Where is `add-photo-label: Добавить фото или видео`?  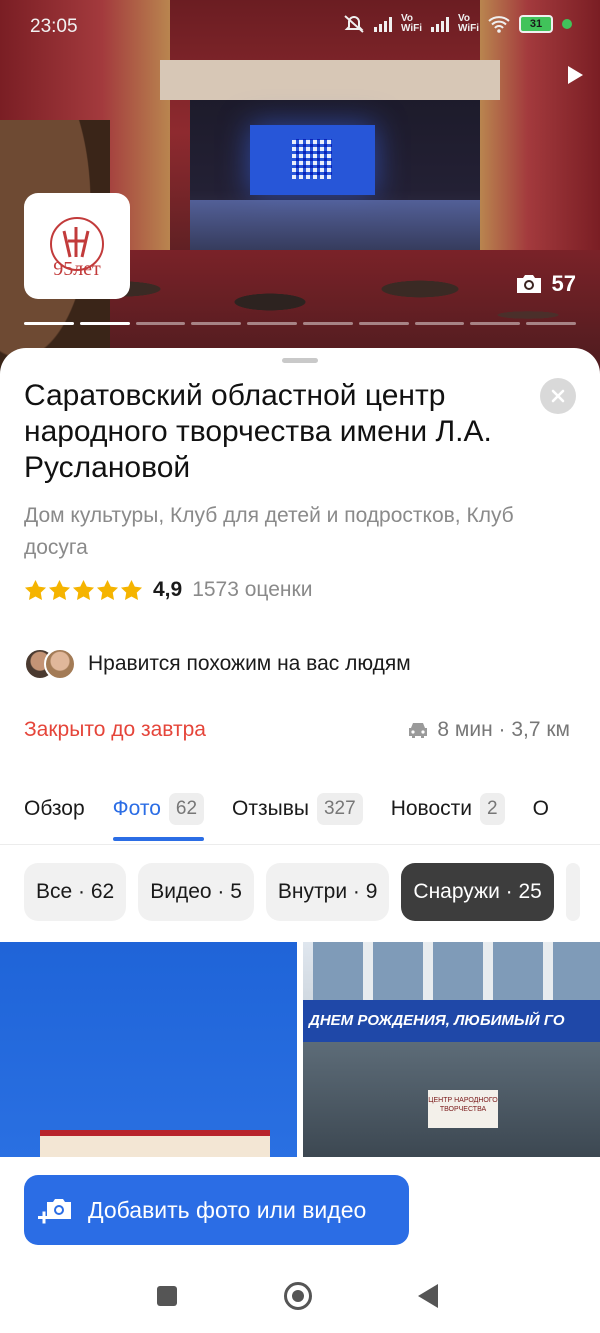 add-photo-label: Добавить фото или видео is located at coordinates (227, 1209).